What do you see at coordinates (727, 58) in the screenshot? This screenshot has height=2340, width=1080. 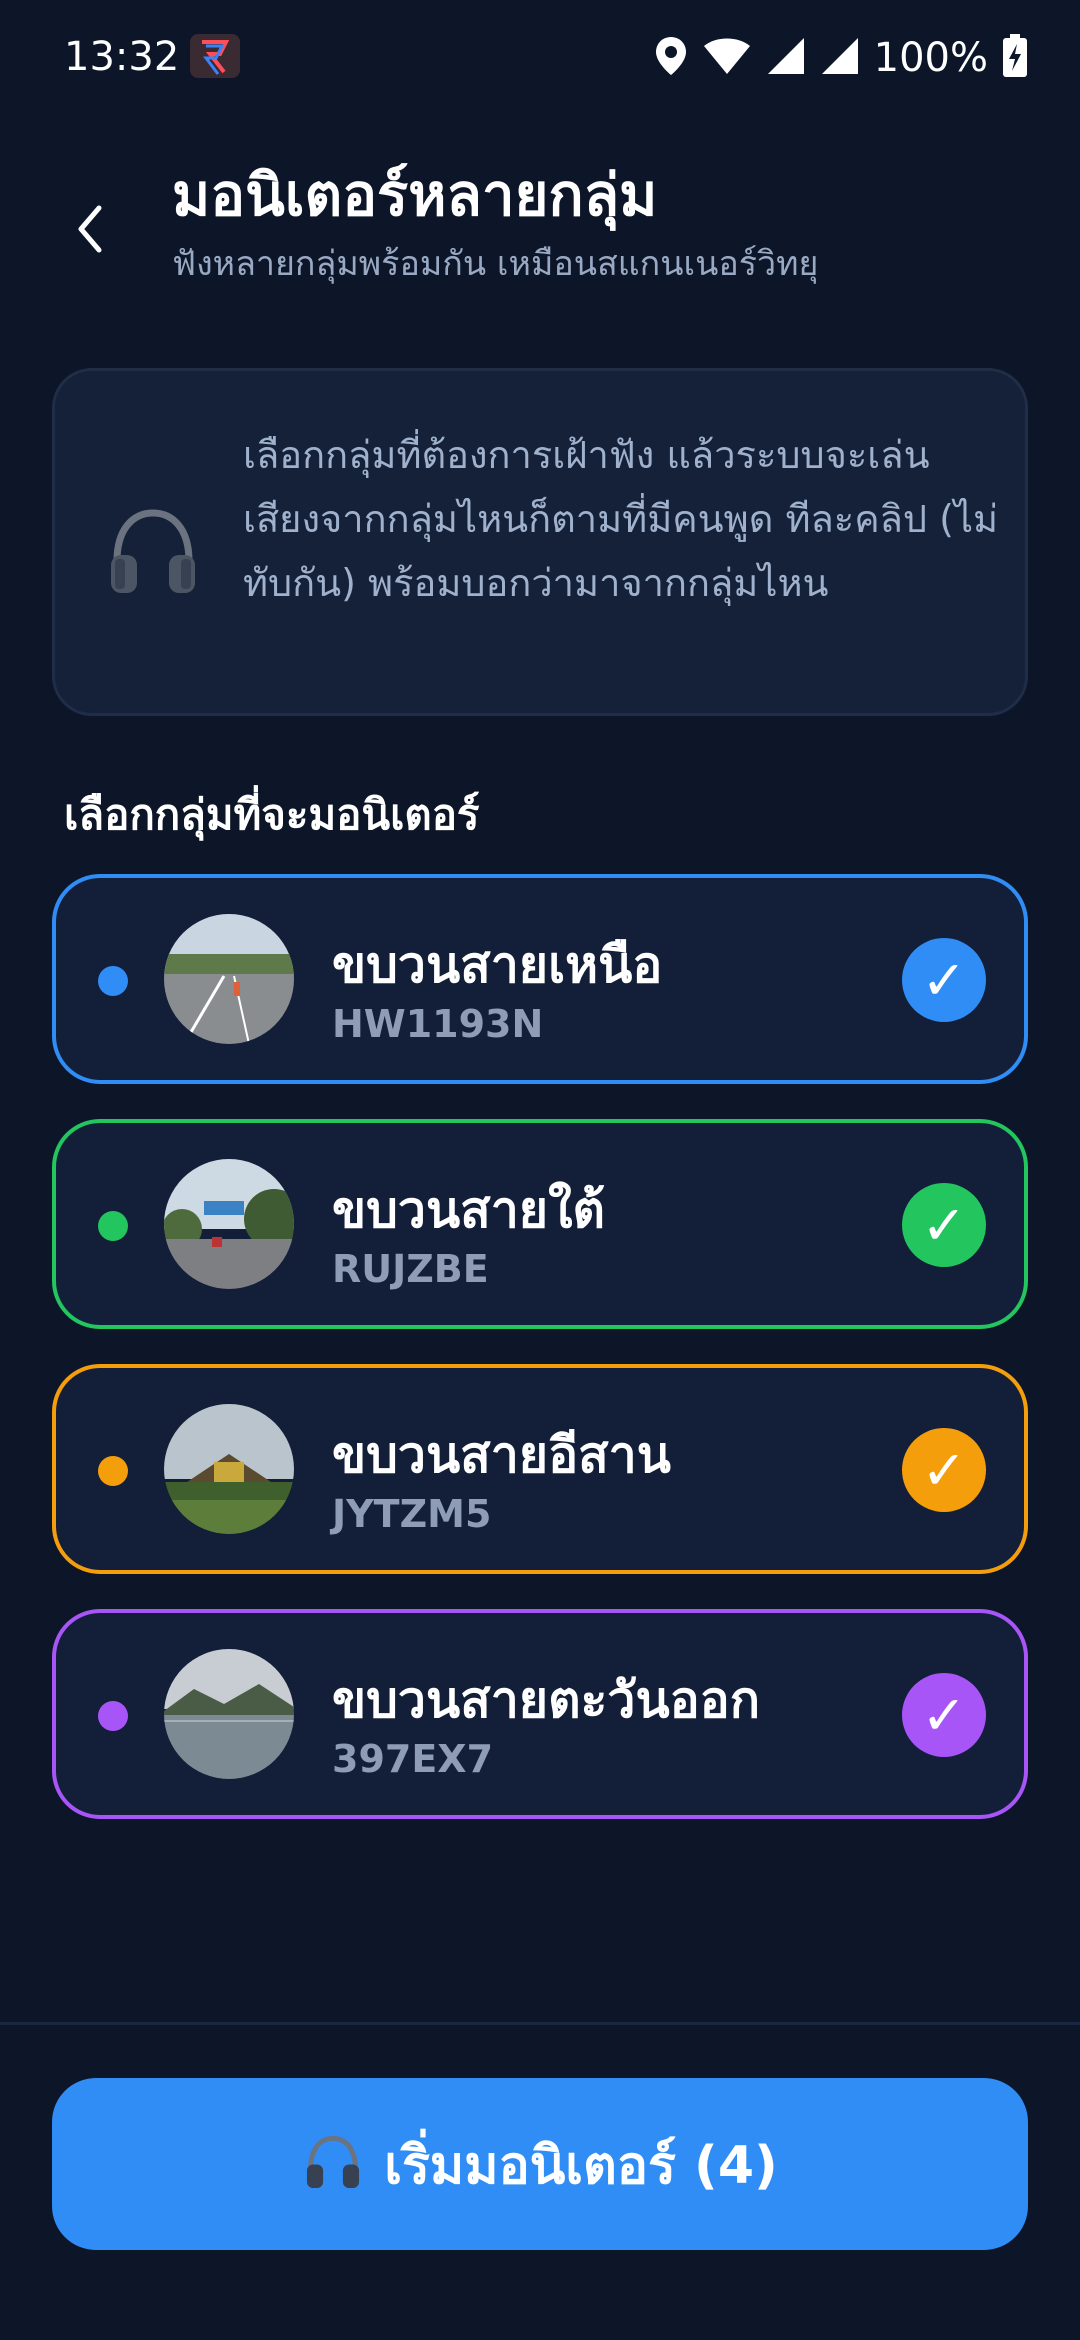 I see `wifi-icon` at bounding box center [727, 58].